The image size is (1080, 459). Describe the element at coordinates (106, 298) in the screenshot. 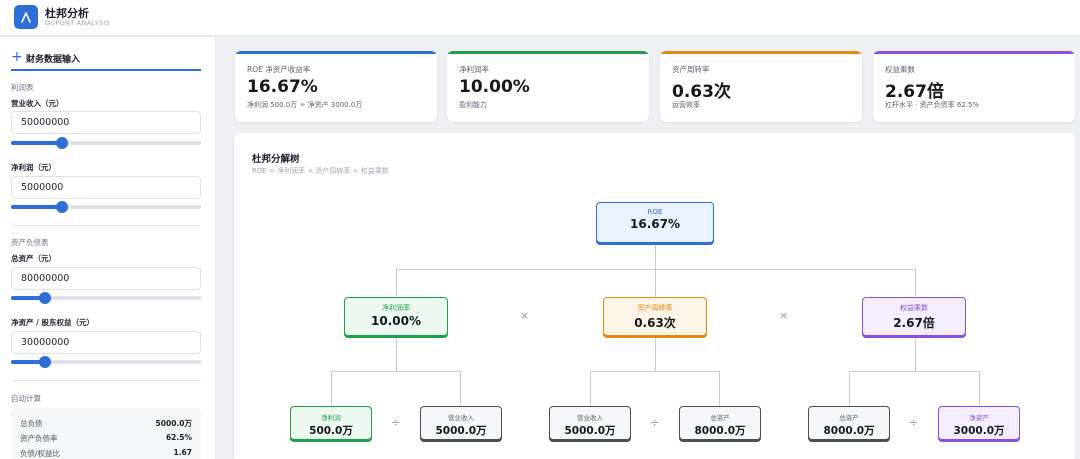

I see `total-assets-slider` at that location.